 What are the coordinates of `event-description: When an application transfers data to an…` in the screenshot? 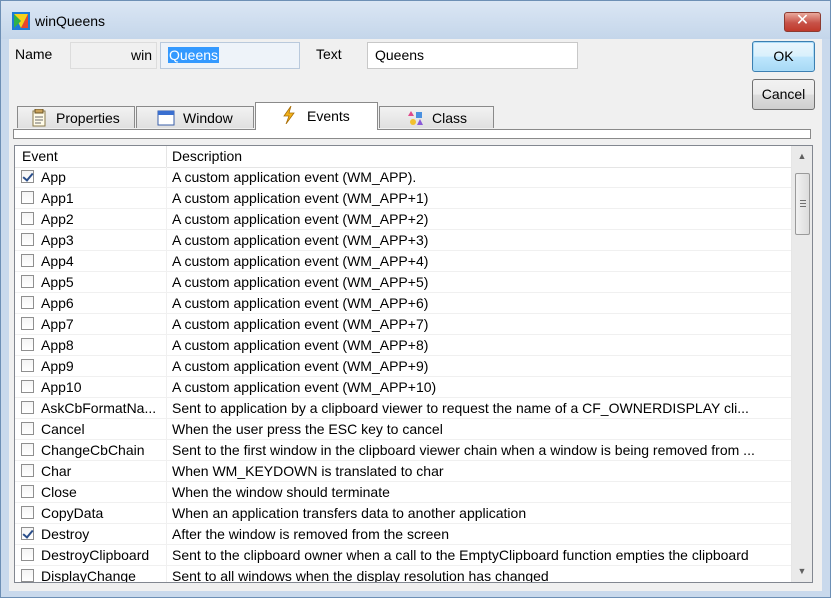 It's located at (349, 513).